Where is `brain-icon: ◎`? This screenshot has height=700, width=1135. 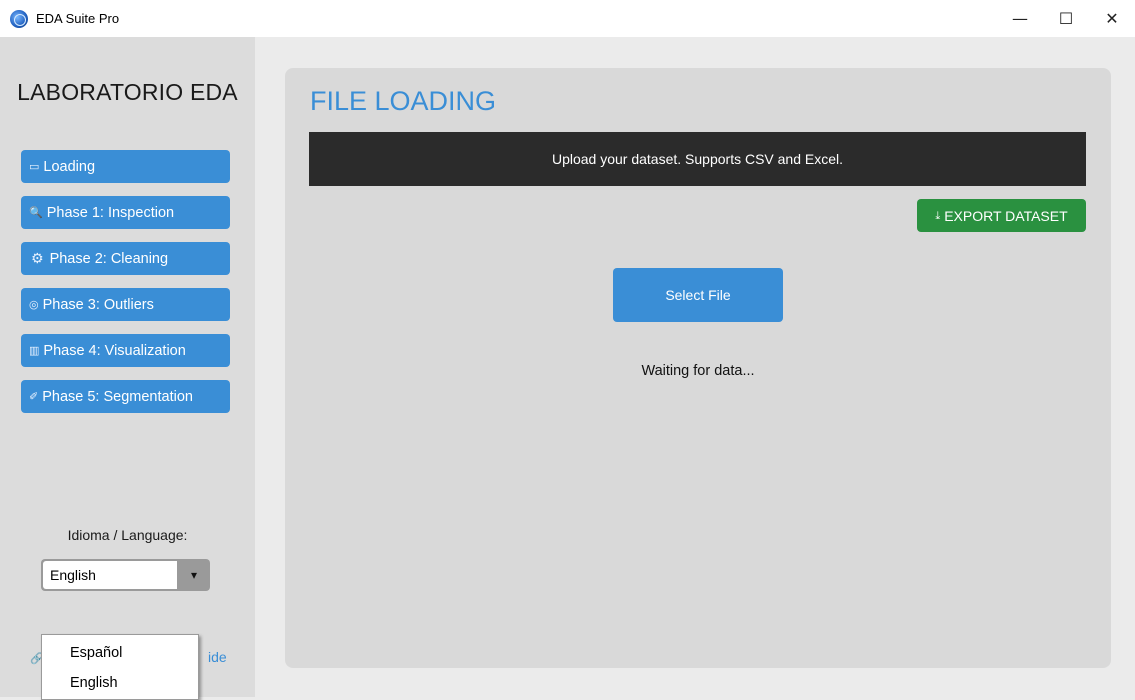 brain-icon: ◎ is located at coordinates (34, 304).